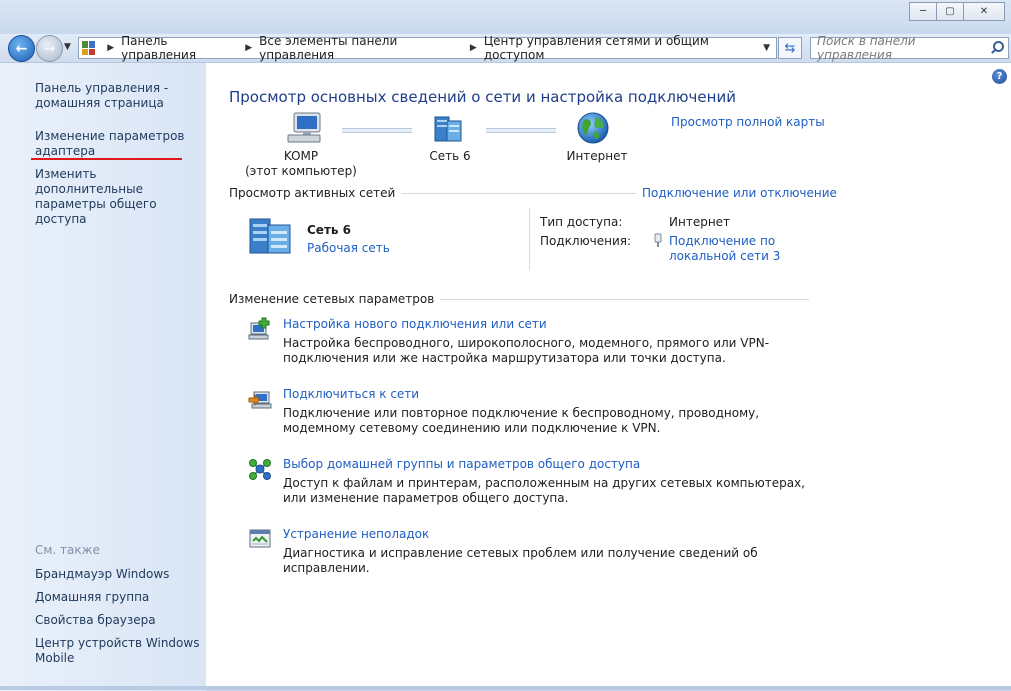  I want to click on map-internet-name: Интернет, so click(597, 156).